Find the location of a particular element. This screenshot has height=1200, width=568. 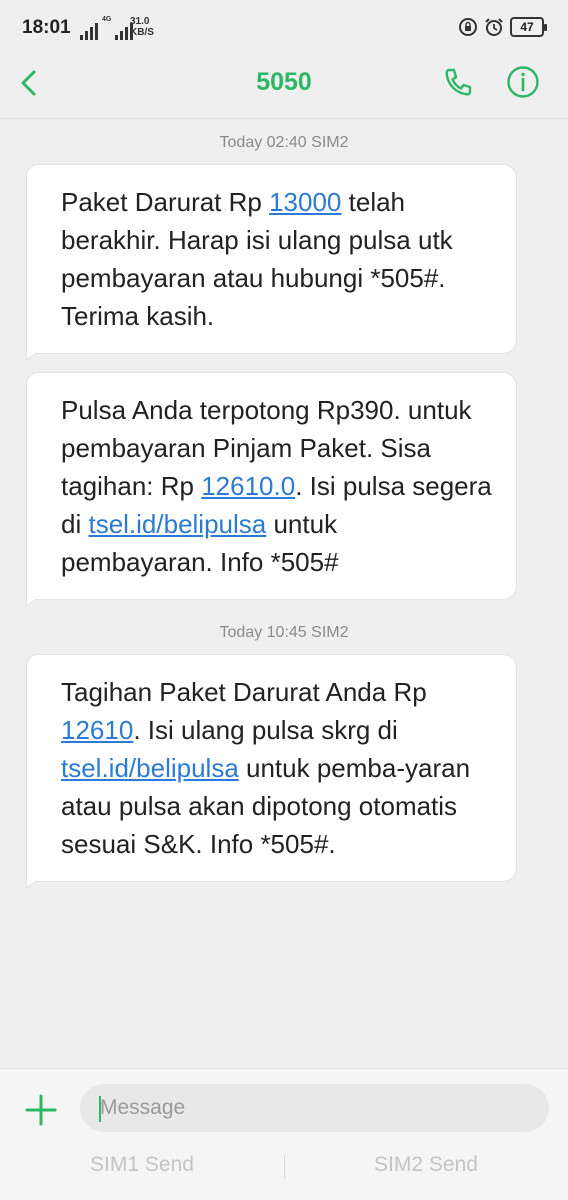

speed-value: 31.0 is located at coordinates (140, 21).